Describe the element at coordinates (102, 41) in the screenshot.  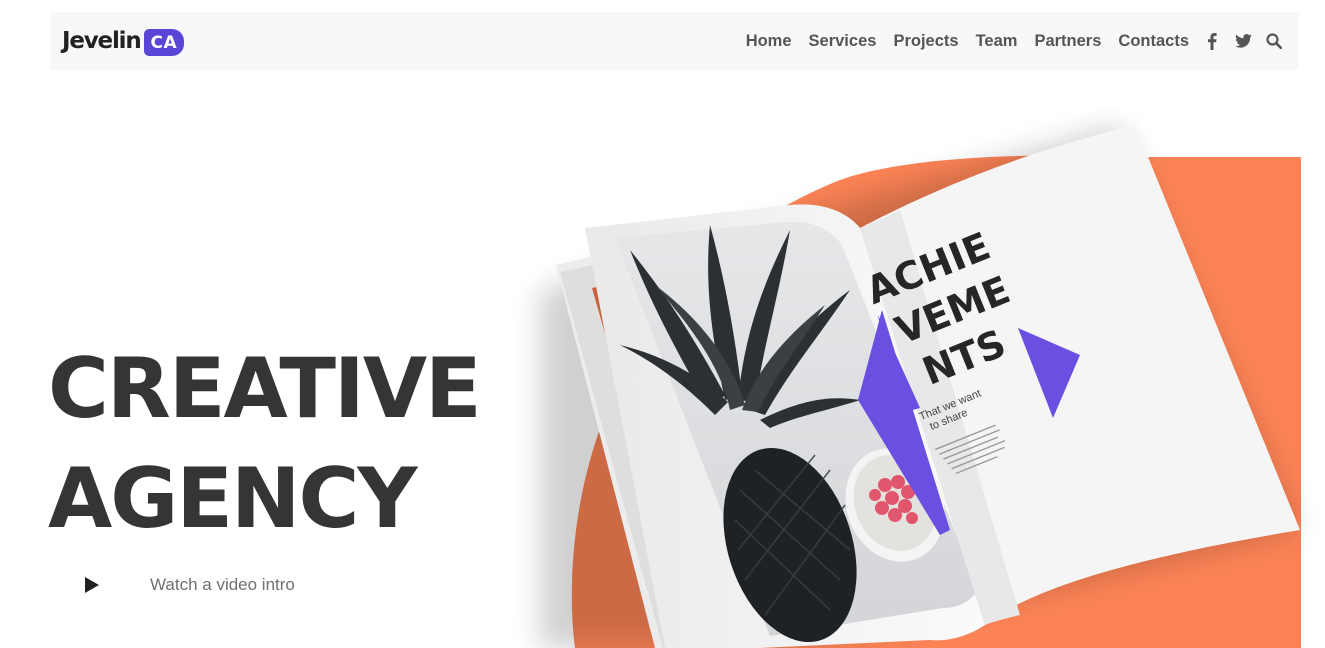
I see `logo-wordmark: Jevelin` at that location.